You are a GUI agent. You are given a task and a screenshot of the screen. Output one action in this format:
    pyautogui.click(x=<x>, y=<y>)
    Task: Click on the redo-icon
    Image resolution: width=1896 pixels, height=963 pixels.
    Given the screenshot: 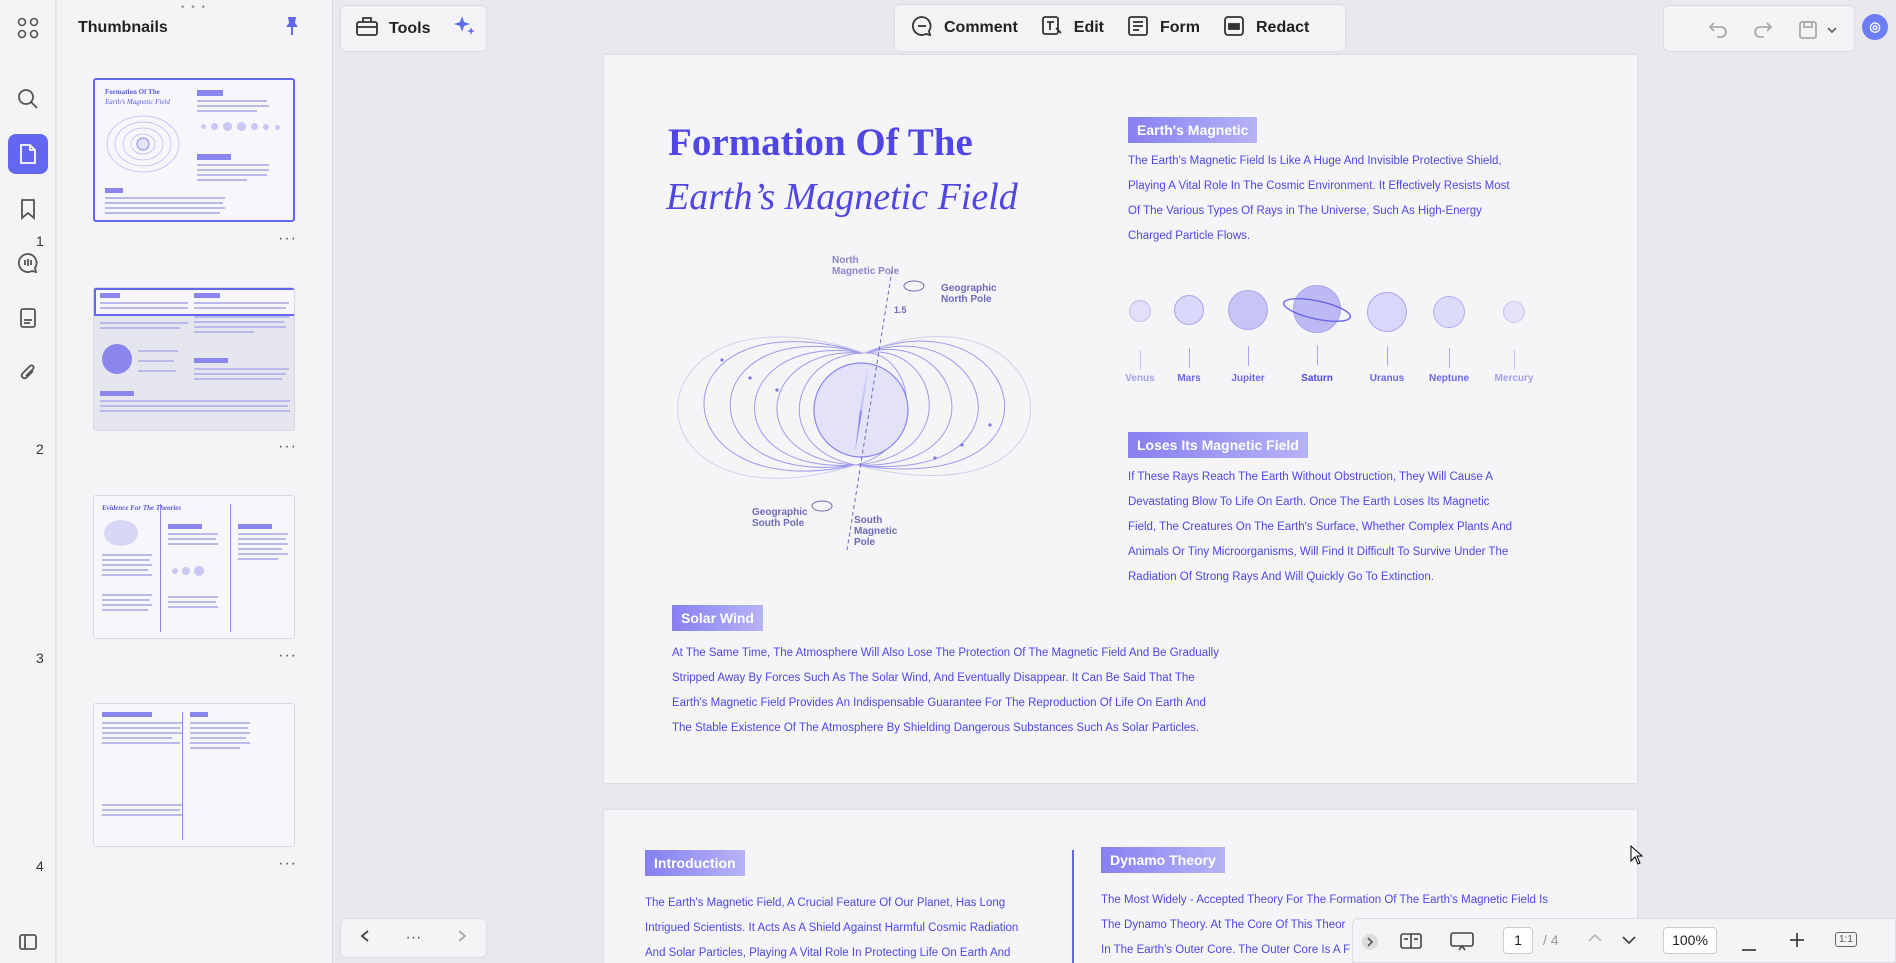 What is the action you would take?
    pyautogui.click(x=1763, y=31)
    